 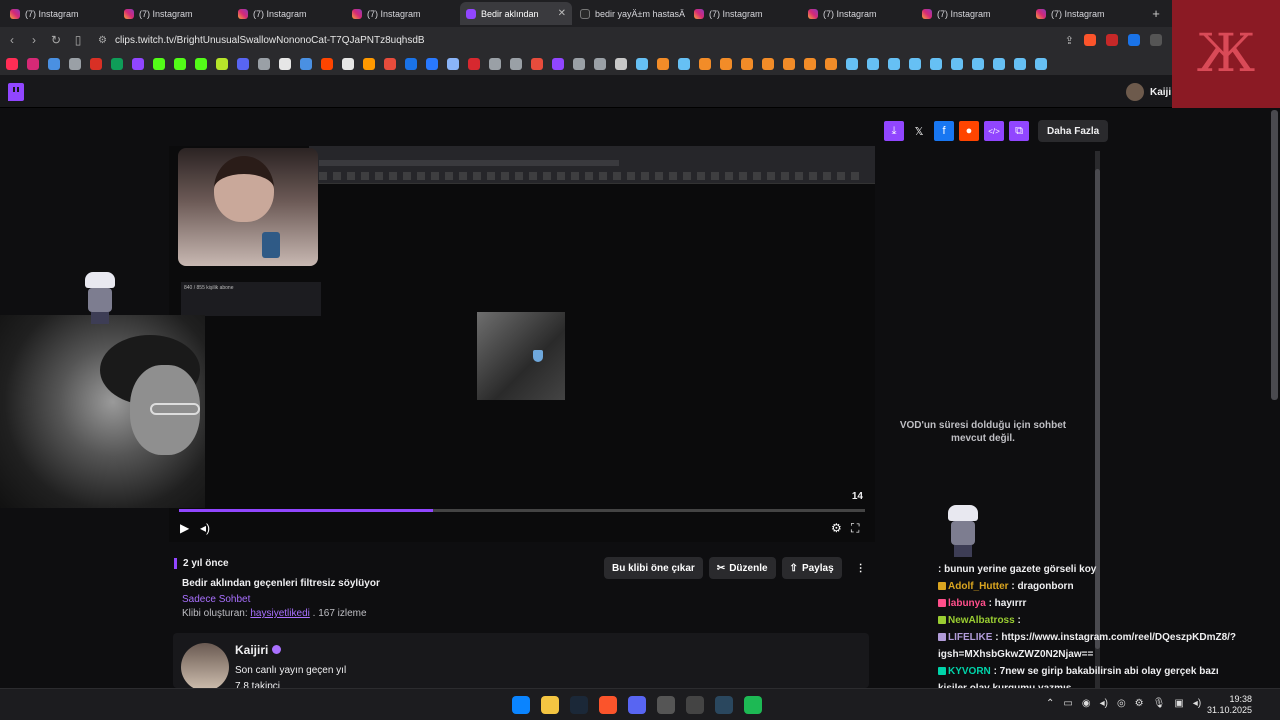 What do you see at coordinates (695, 705) in the screenshot?
I see `chatgpt-icon` at bounding box center [695, 705].